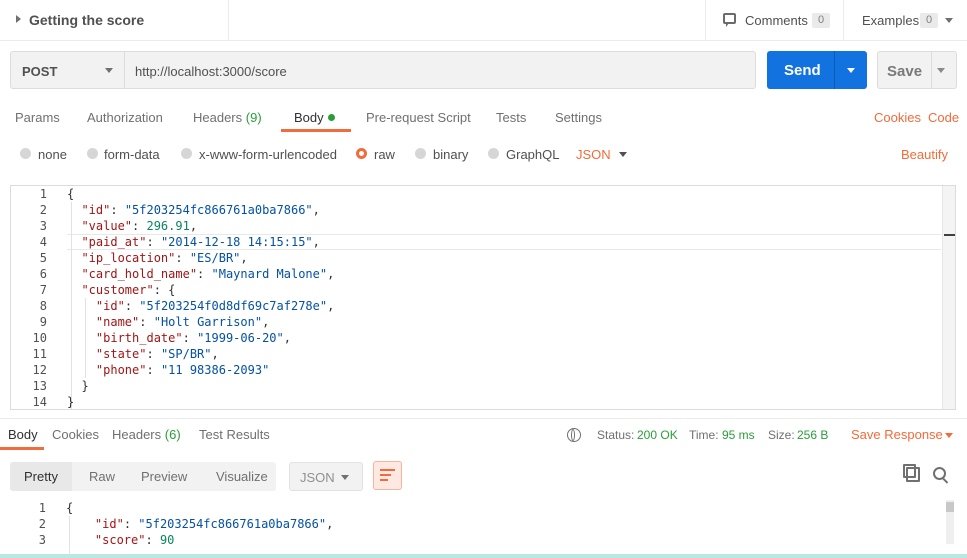 This screenshot has height=558, width=967. I want to click on code-line: "id": "5f203254f0d8df69c7af278e",, so click(215, 306).